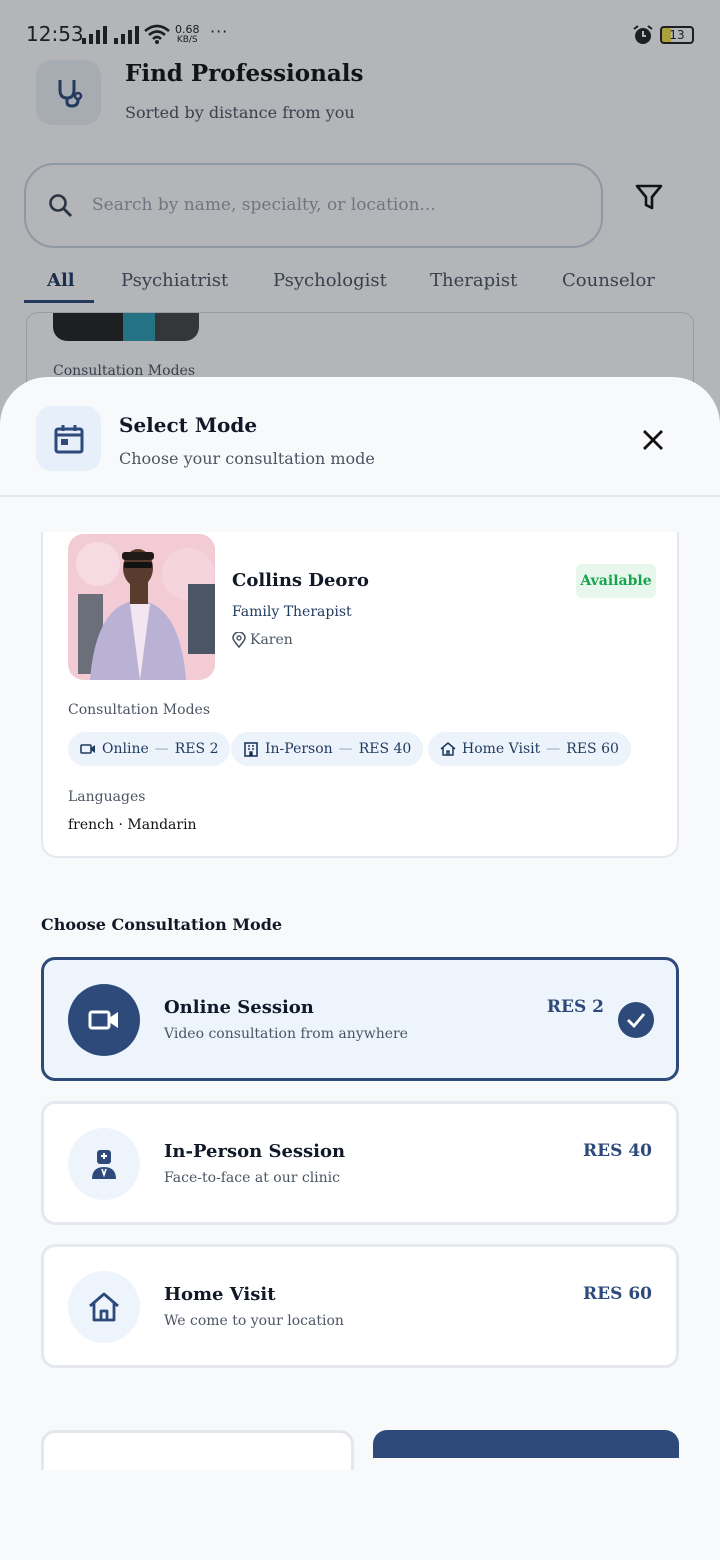 The image size is (720, 1560). What do you see at coordinates (575, 1007) in the screenshot?
I see `option-price: RES 2` at bounding box center [575, 1007].